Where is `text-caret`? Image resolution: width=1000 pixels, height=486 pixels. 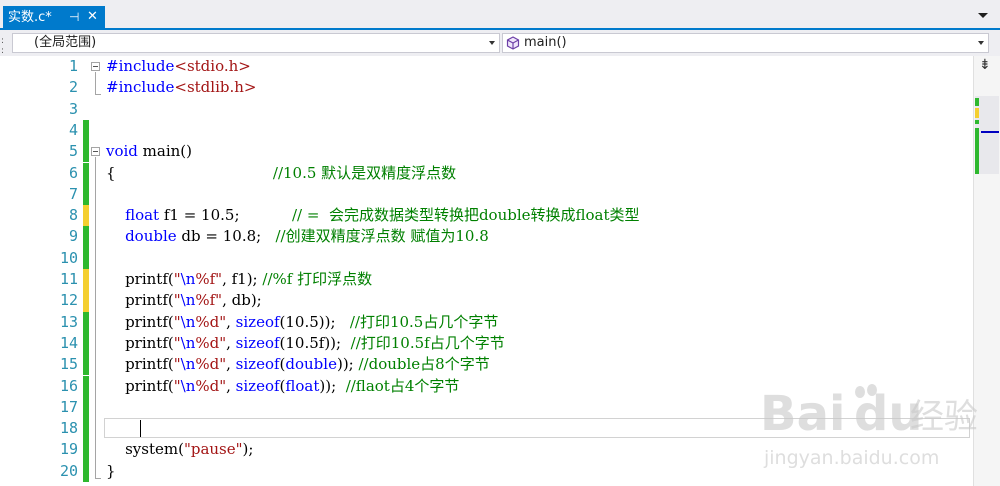 text-caret is located at coordinates (140, 429).